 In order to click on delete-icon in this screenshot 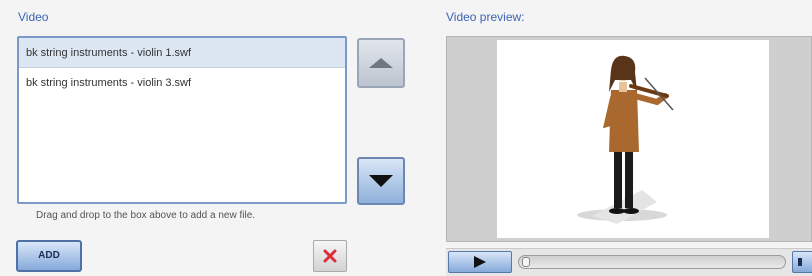, I will do `click(330, 256)`.